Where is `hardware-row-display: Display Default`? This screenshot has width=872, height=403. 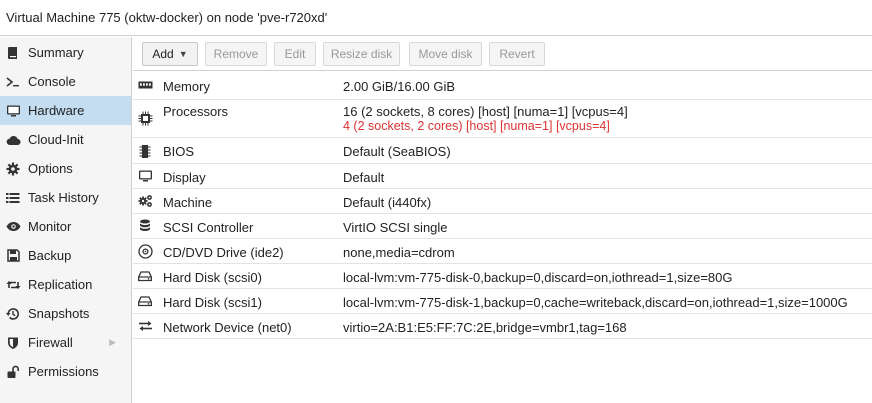 hardware-row-display: Display Default is located at coordinates (502, 176).